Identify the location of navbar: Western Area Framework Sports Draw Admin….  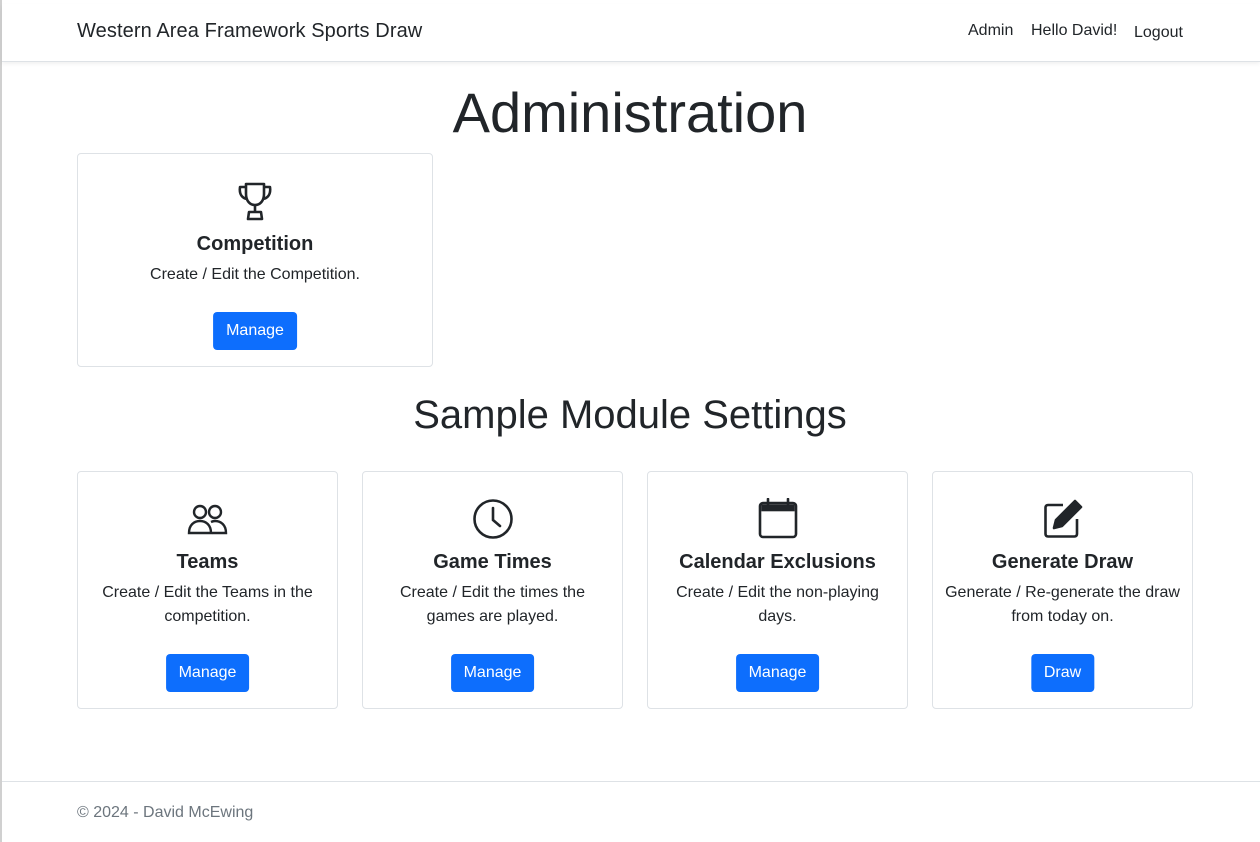
(631, 33).